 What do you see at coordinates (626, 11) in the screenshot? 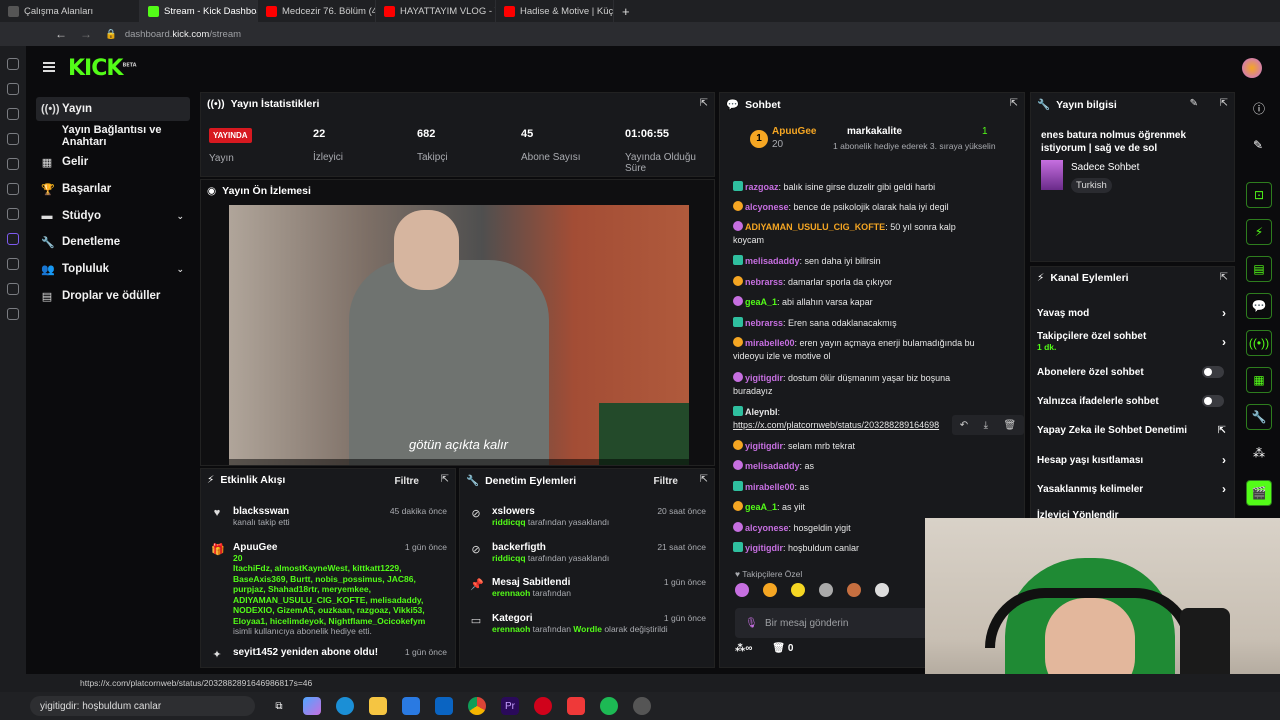
I see `new-tab-button: +` at bounding box center [626, 11].